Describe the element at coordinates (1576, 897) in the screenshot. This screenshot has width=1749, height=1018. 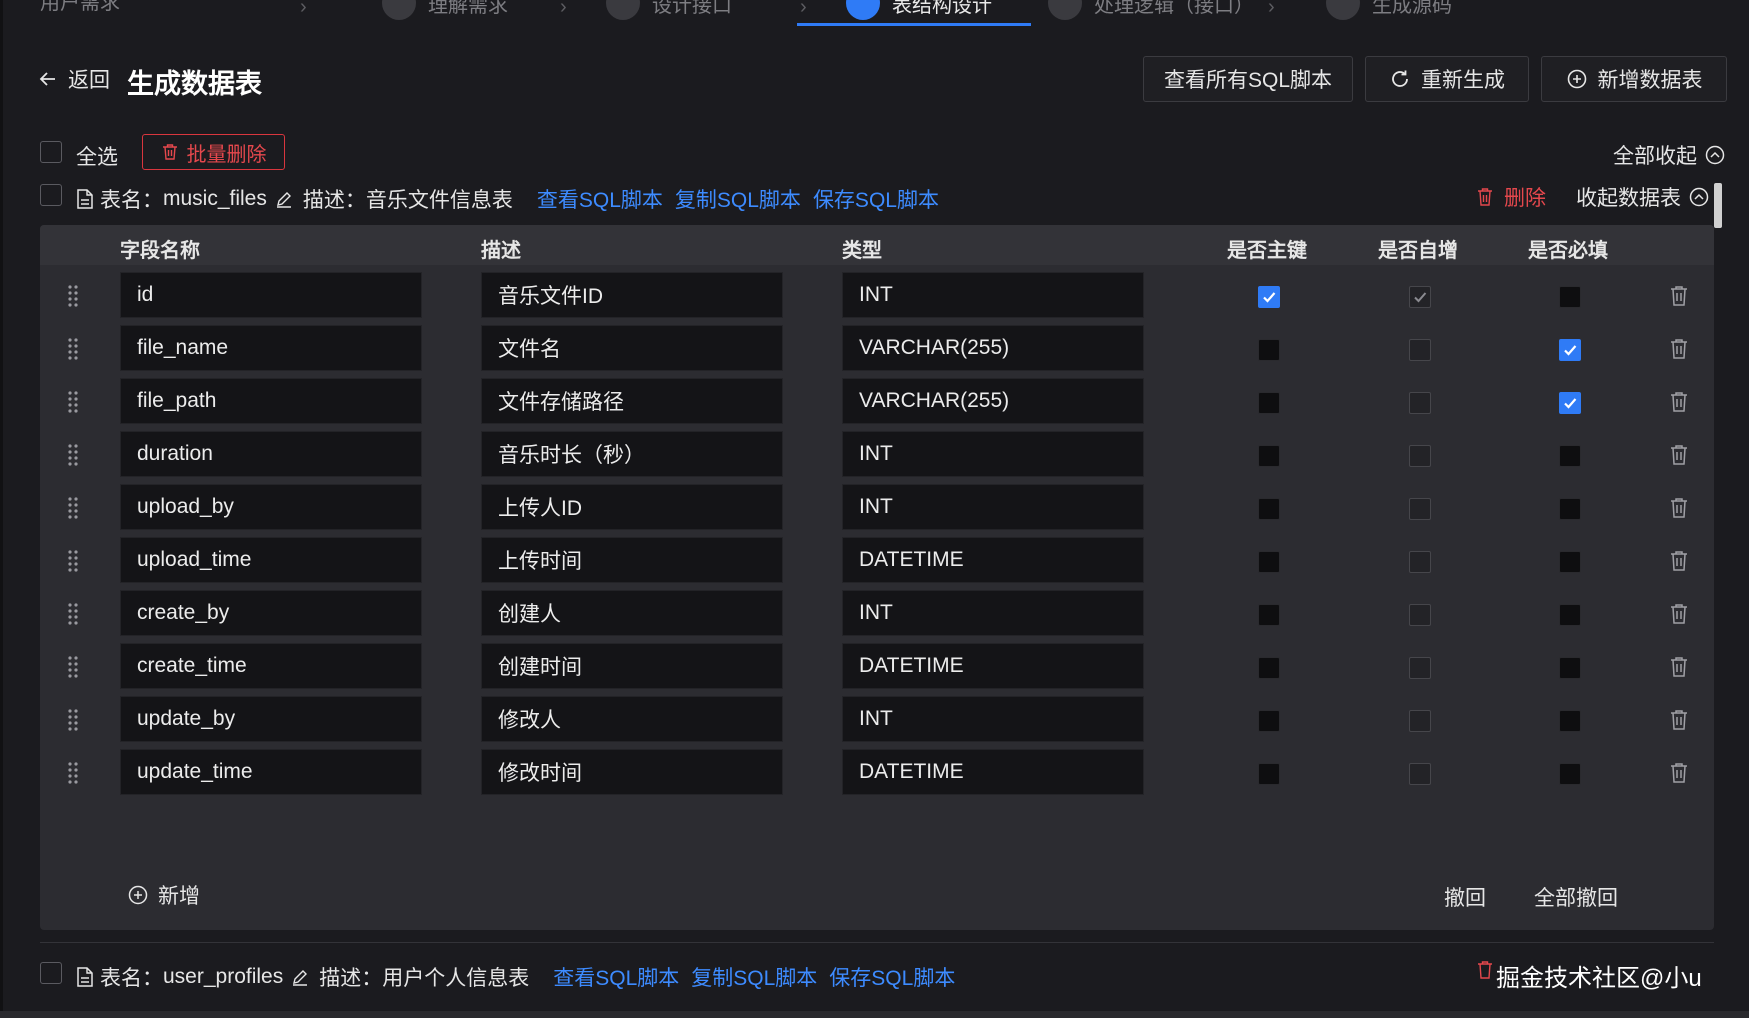
I see `undo-all-button: 全部撤回` at that location.